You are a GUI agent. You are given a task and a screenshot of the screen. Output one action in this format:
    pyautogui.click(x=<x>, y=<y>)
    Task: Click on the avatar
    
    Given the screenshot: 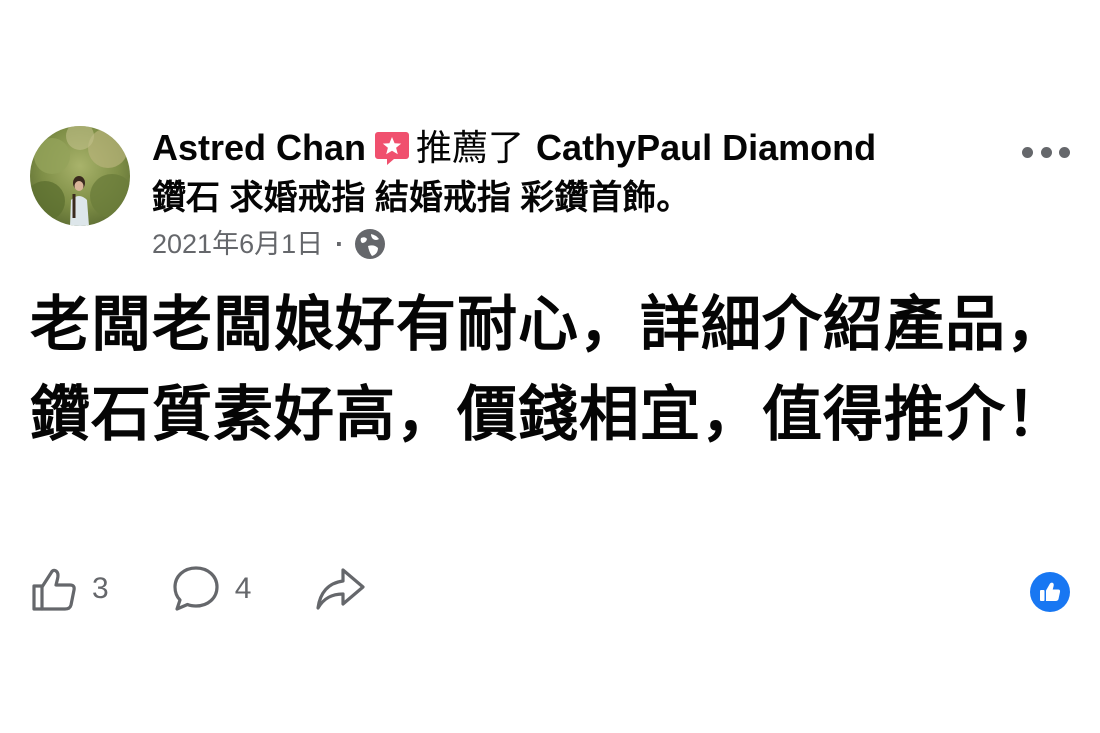 What is the action you would take?
    pyautogui.click(x=80, y=176)
    